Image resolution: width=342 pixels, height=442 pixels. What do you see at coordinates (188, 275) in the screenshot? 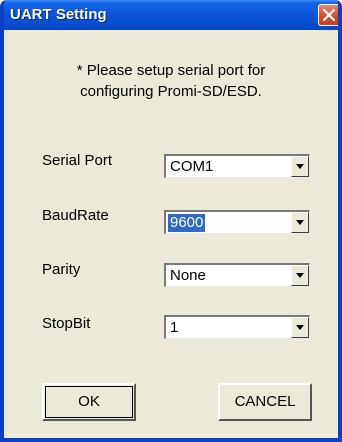
I see `parity-value: None` at bounding box center [188, 275].